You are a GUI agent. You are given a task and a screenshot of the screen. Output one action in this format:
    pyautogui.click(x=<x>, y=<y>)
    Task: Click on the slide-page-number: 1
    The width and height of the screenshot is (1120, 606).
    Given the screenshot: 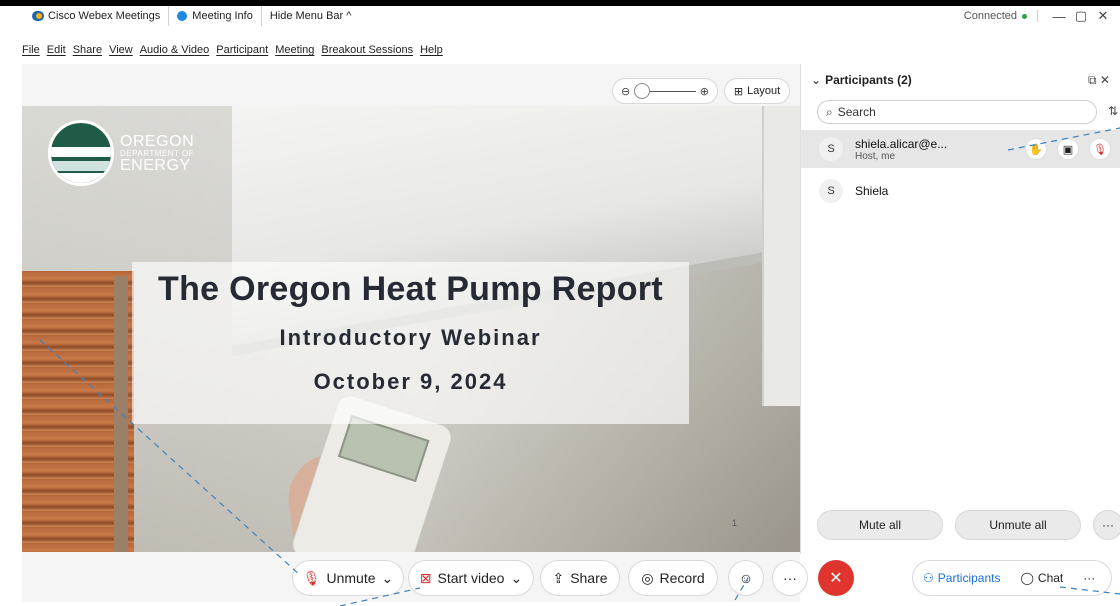 What is the action you would take?
    pyautogui.click(x=735, y=523)
    